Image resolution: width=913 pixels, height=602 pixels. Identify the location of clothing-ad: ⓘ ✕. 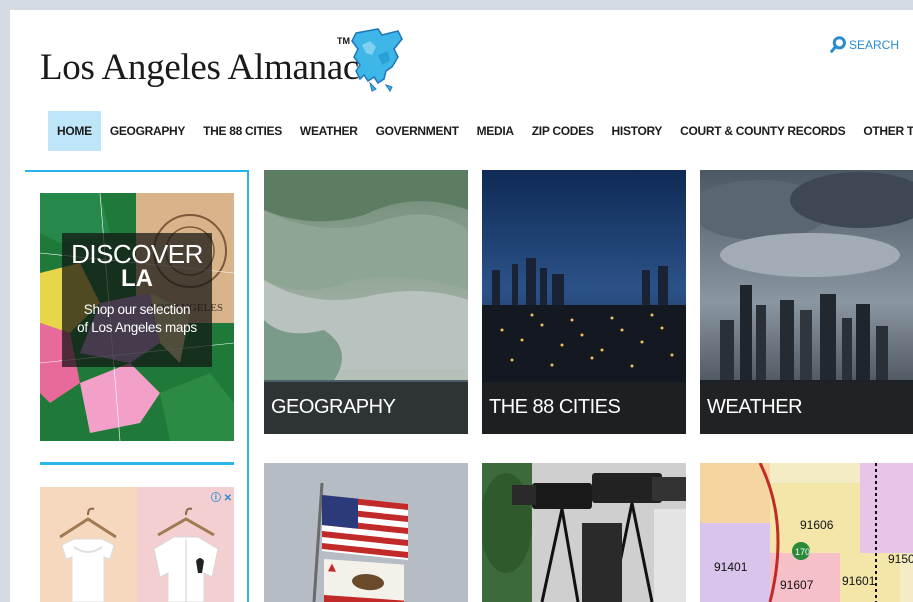
(137, 544).